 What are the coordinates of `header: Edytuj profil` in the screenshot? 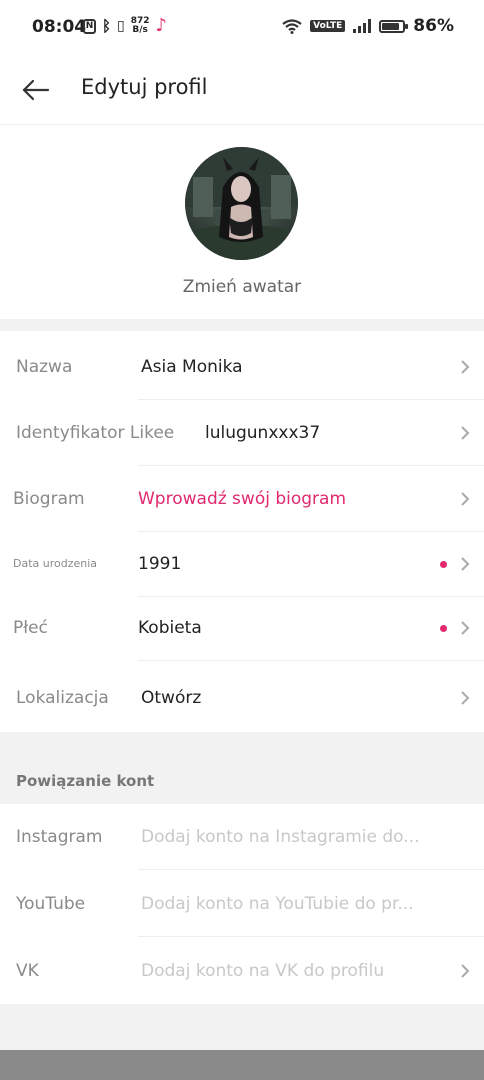 It's located at (242, 90).